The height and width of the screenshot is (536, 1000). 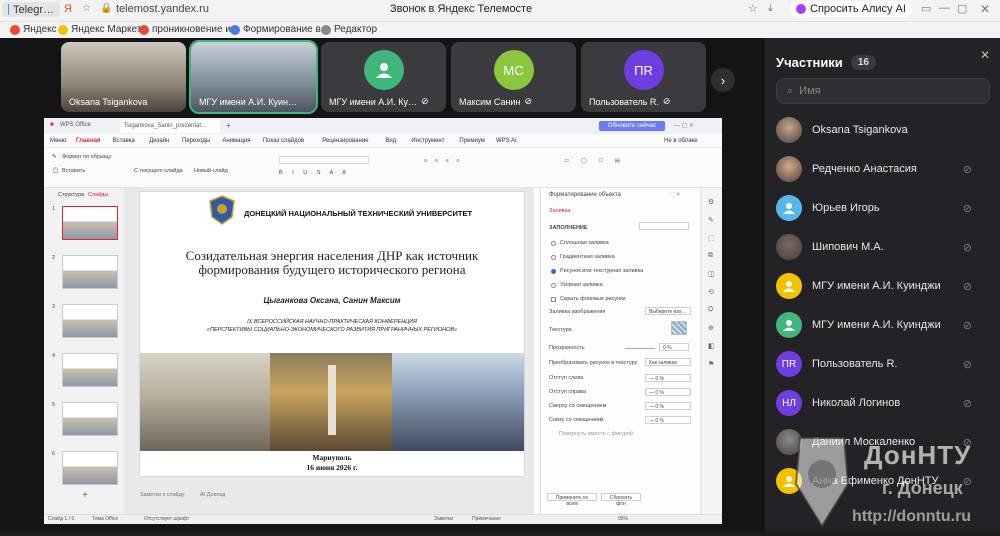 What do you see at coordinates (196, 141) in the screenshot?
I see `ribbon-tab: Переходы` at bounding box center [196, 141].